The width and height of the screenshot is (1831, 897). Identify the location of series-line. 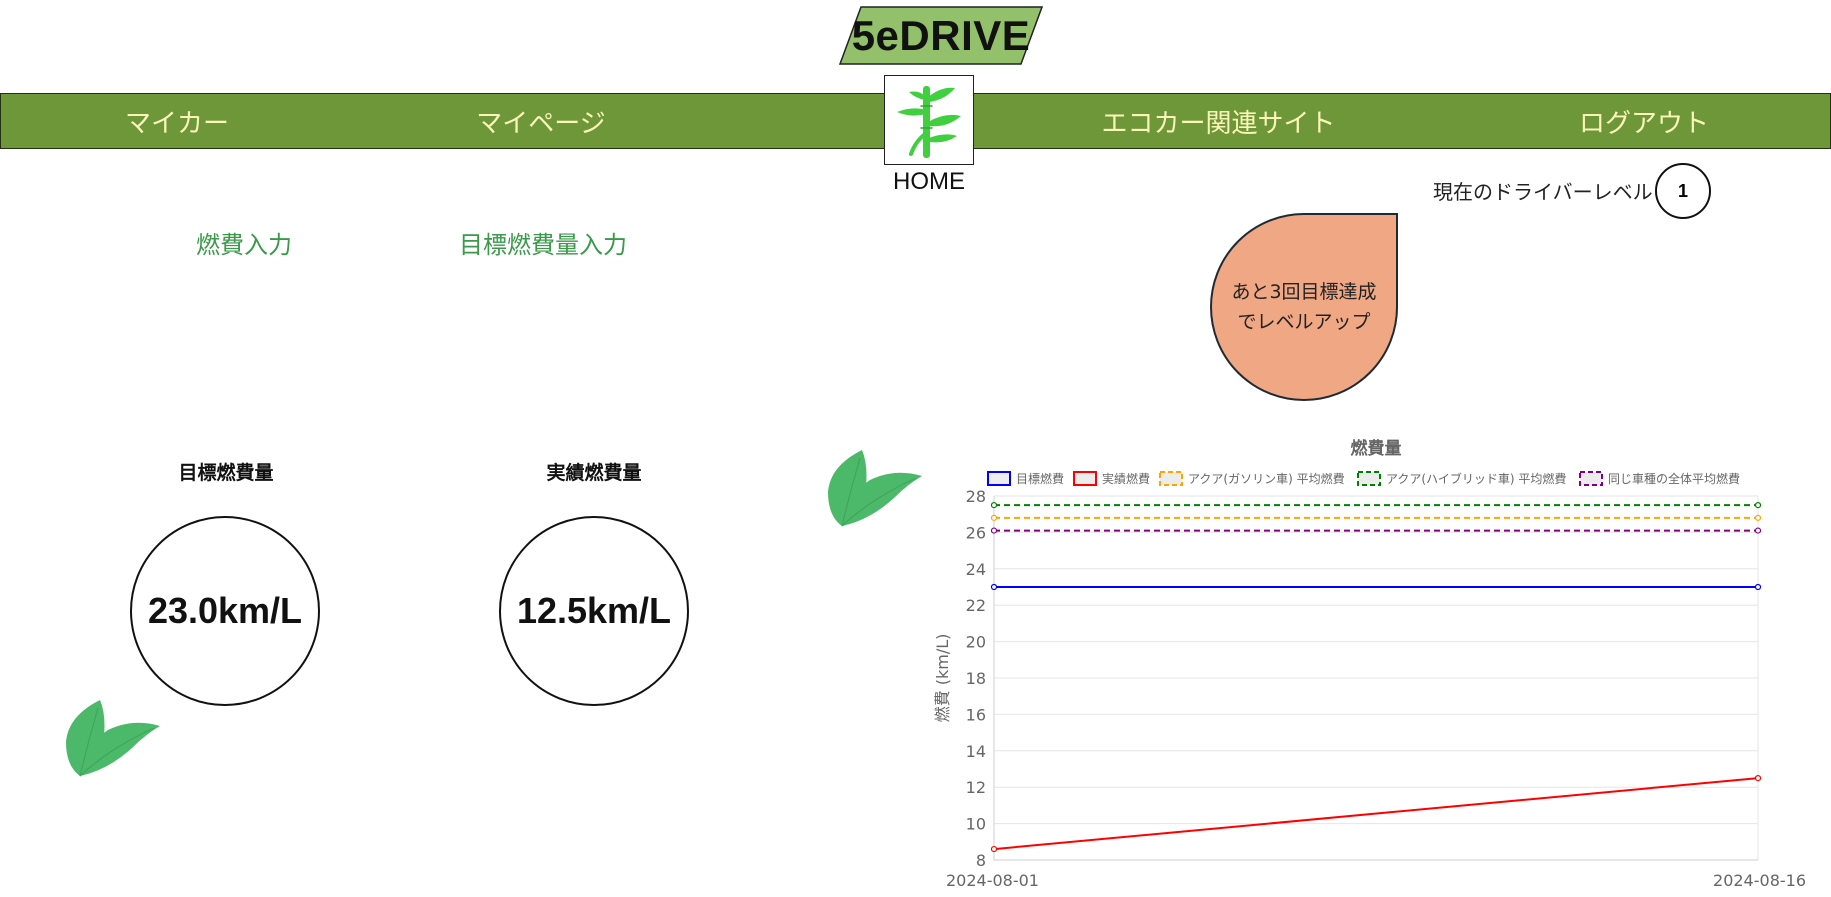
(1376, 814).